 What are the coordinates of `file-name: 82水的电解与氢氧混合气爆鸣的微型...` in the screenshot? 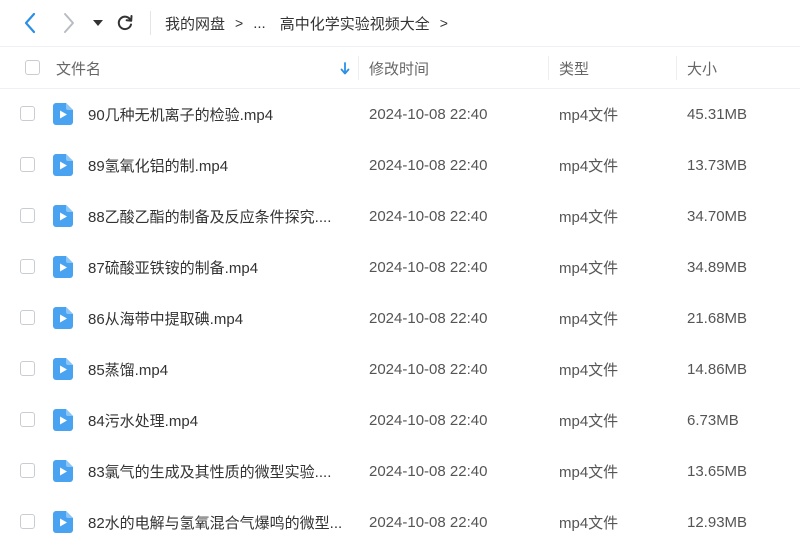 It's located at (215, 522).